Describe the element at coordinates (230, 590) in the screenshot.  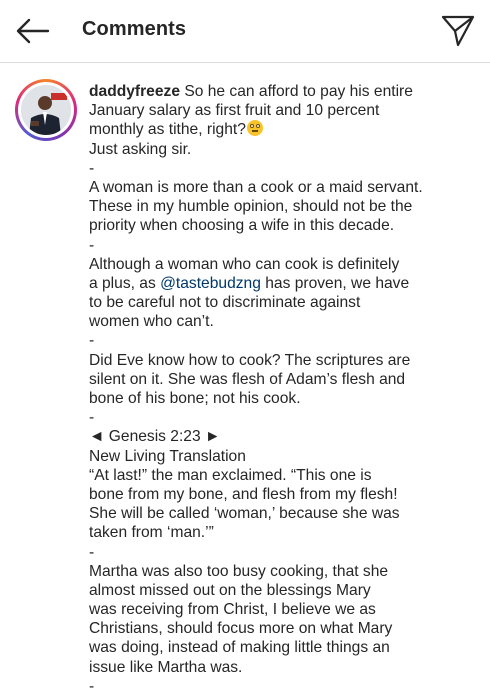
I see `comment-text: almost missed out on the blessings Mary` at that location.